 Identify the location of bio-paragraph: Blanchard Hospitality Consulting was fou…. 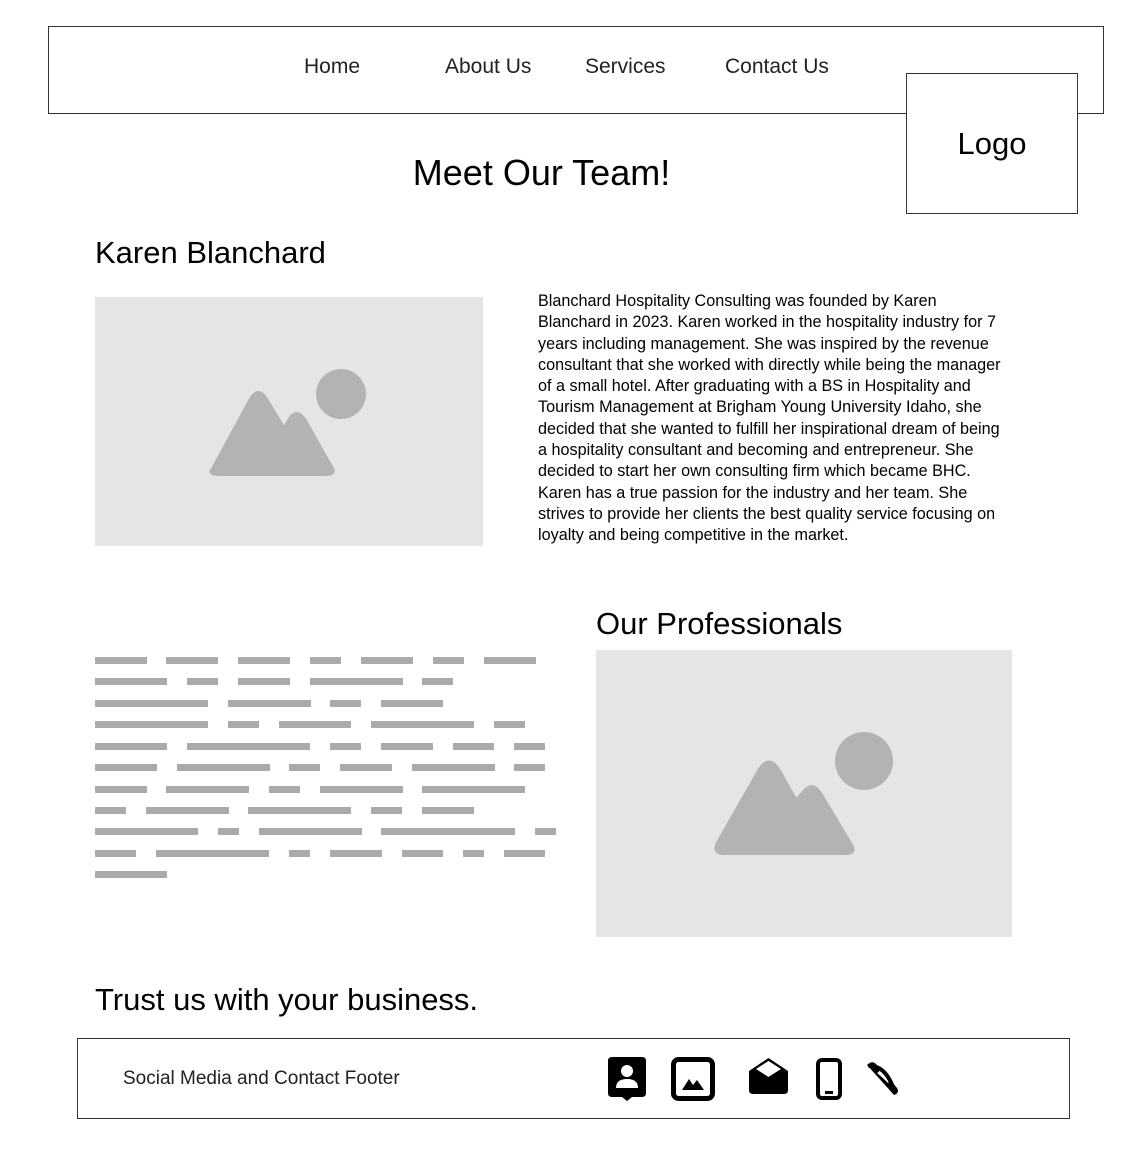
(769, 418).